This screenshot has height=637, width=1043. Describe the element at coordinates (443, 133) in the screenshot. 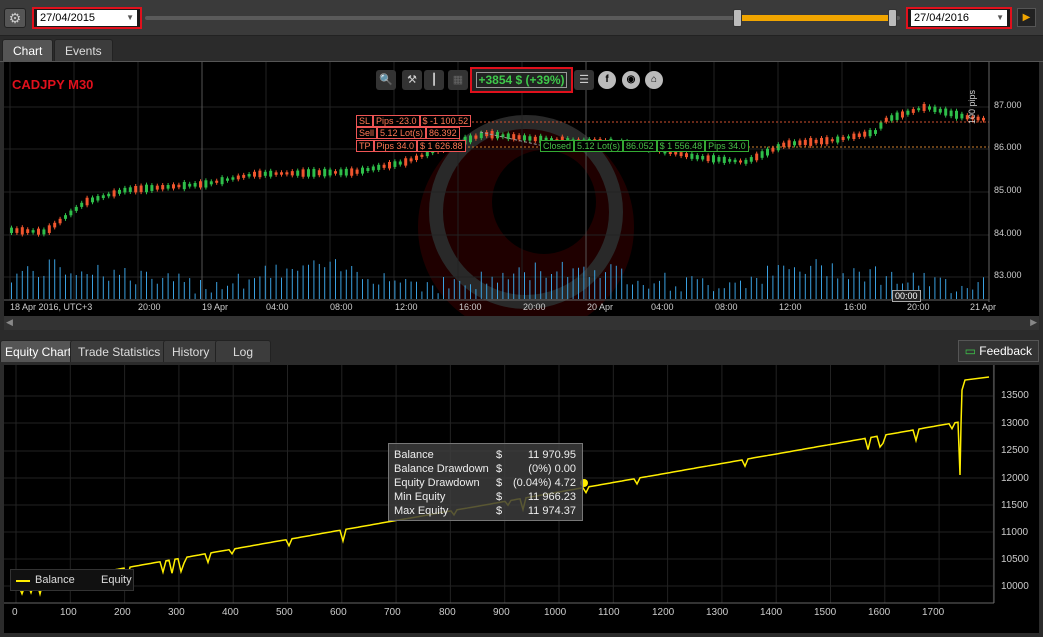

I see `sell-price: 86.392` at that location.